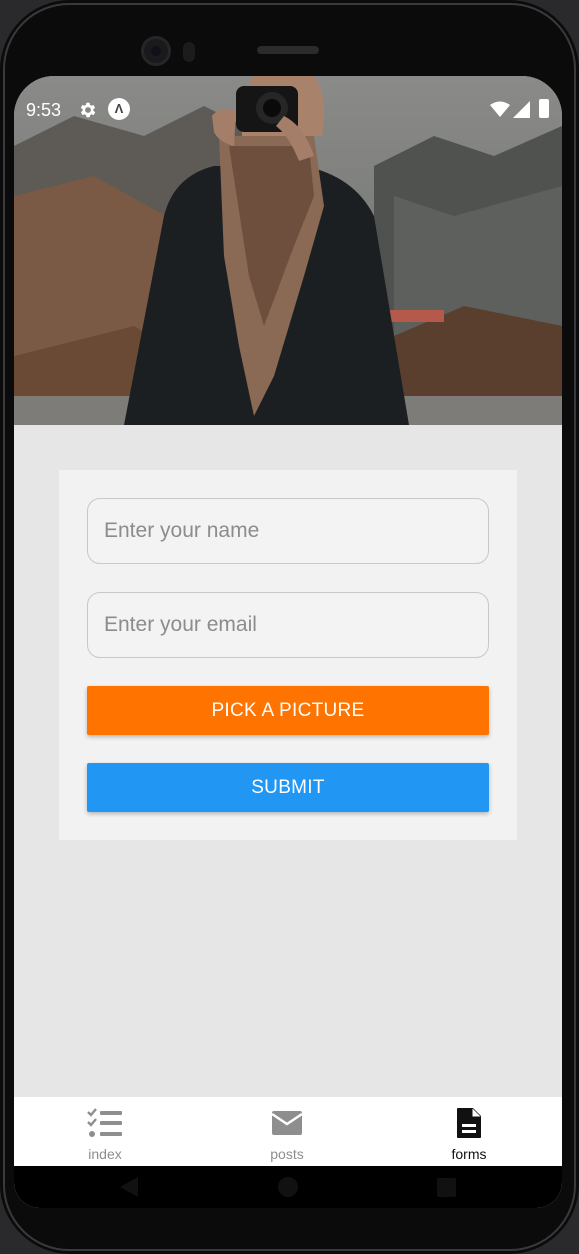 This screenshot has height=1254, width=579. What do you see at coordinates (469, 1123) in the screenshot?
I see `document-icon` at bounding box center [469, 1123].